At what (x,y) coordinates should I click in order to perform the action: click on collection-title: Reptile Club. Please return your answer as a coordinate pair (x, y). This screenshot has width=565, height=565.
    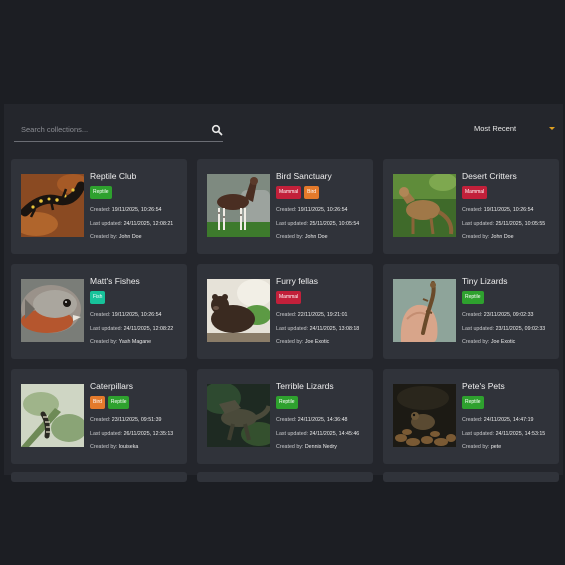
    Looking at the image, I should click on (113, 176).